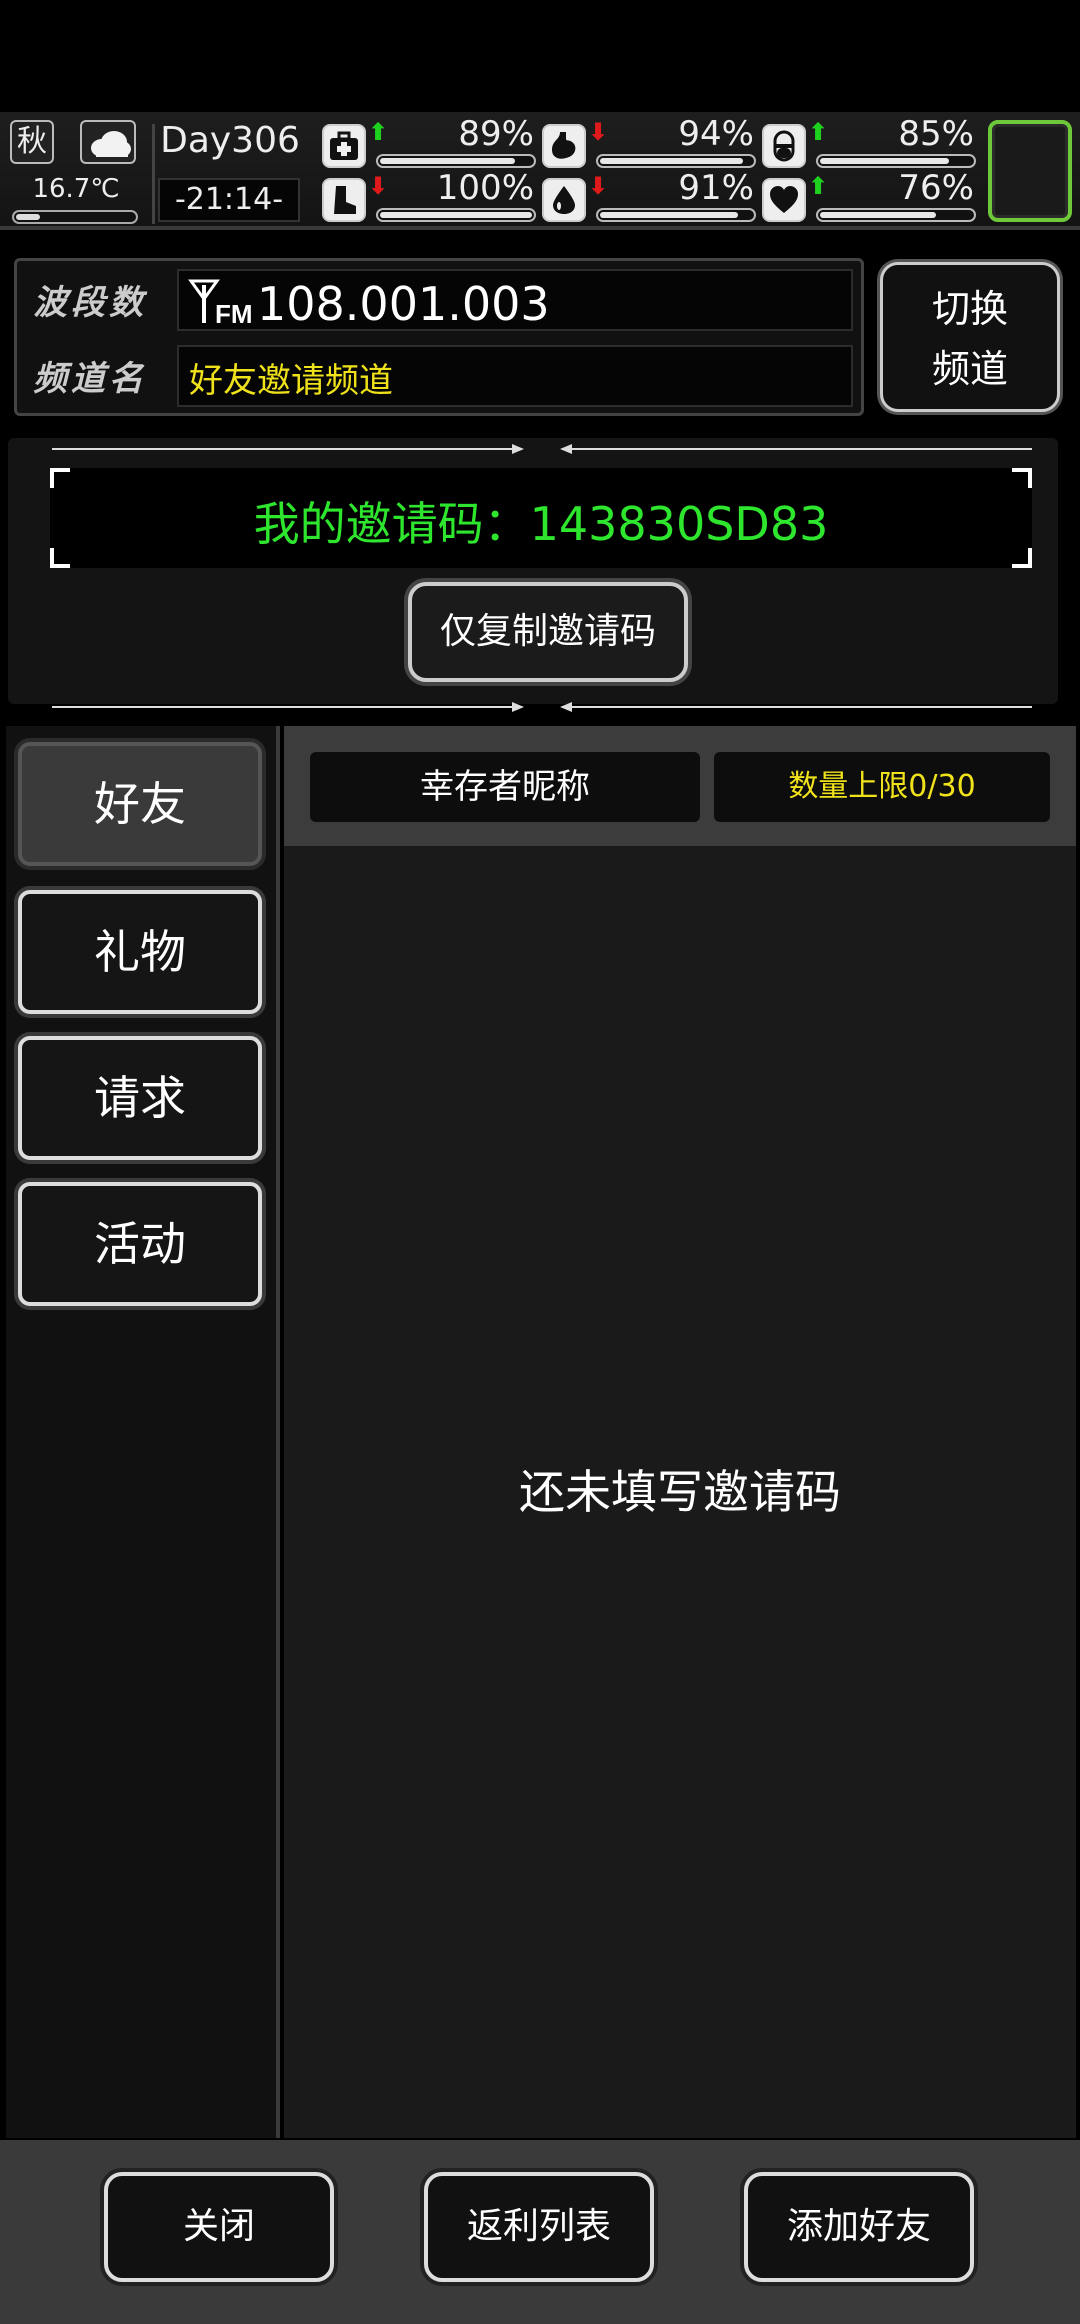 Image resolution: width=1080 pixels, height=2324 pixels. Describe the element at coordinates (541, 524) in the screenshot. I see `invite-code-text: 我的邀请码：143830SD83` at that location.